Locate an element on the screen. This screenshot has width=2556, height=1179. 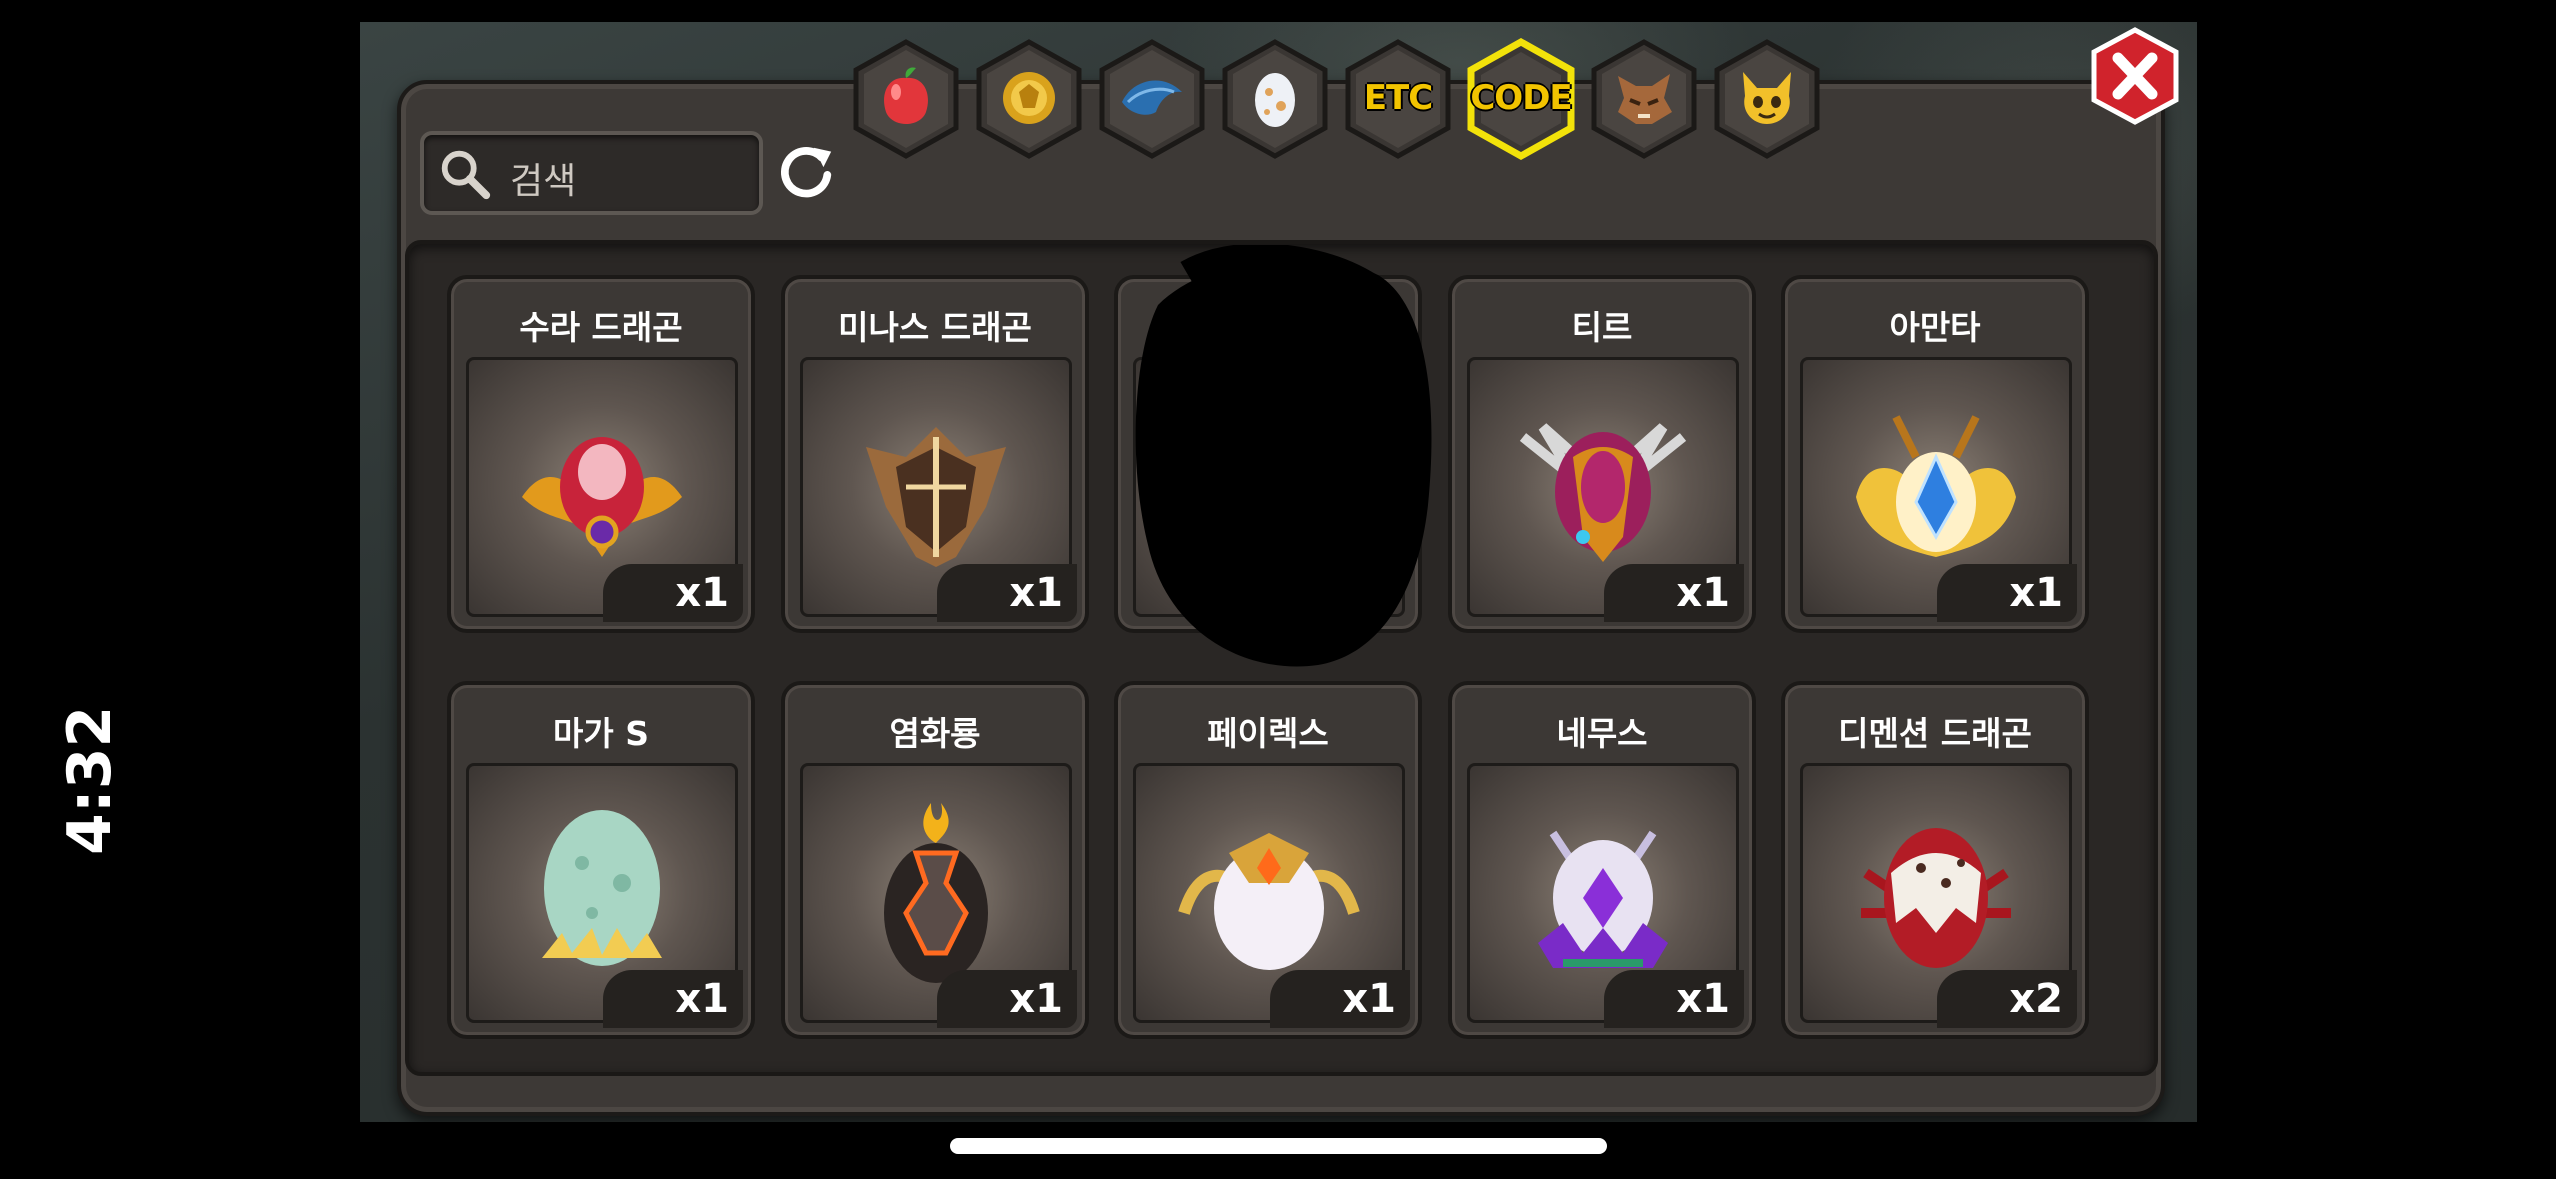
tab-code-label: CODE is located at coordinates (1521, 98).